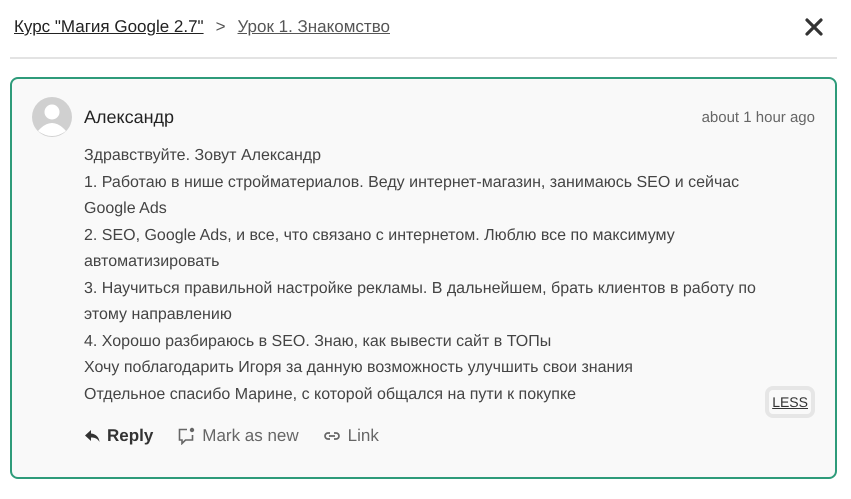 This screenshot has height=499, width=851. I want to click on breadcrumb-link: Курс "Магия Google 2.7", so click(109, 27).